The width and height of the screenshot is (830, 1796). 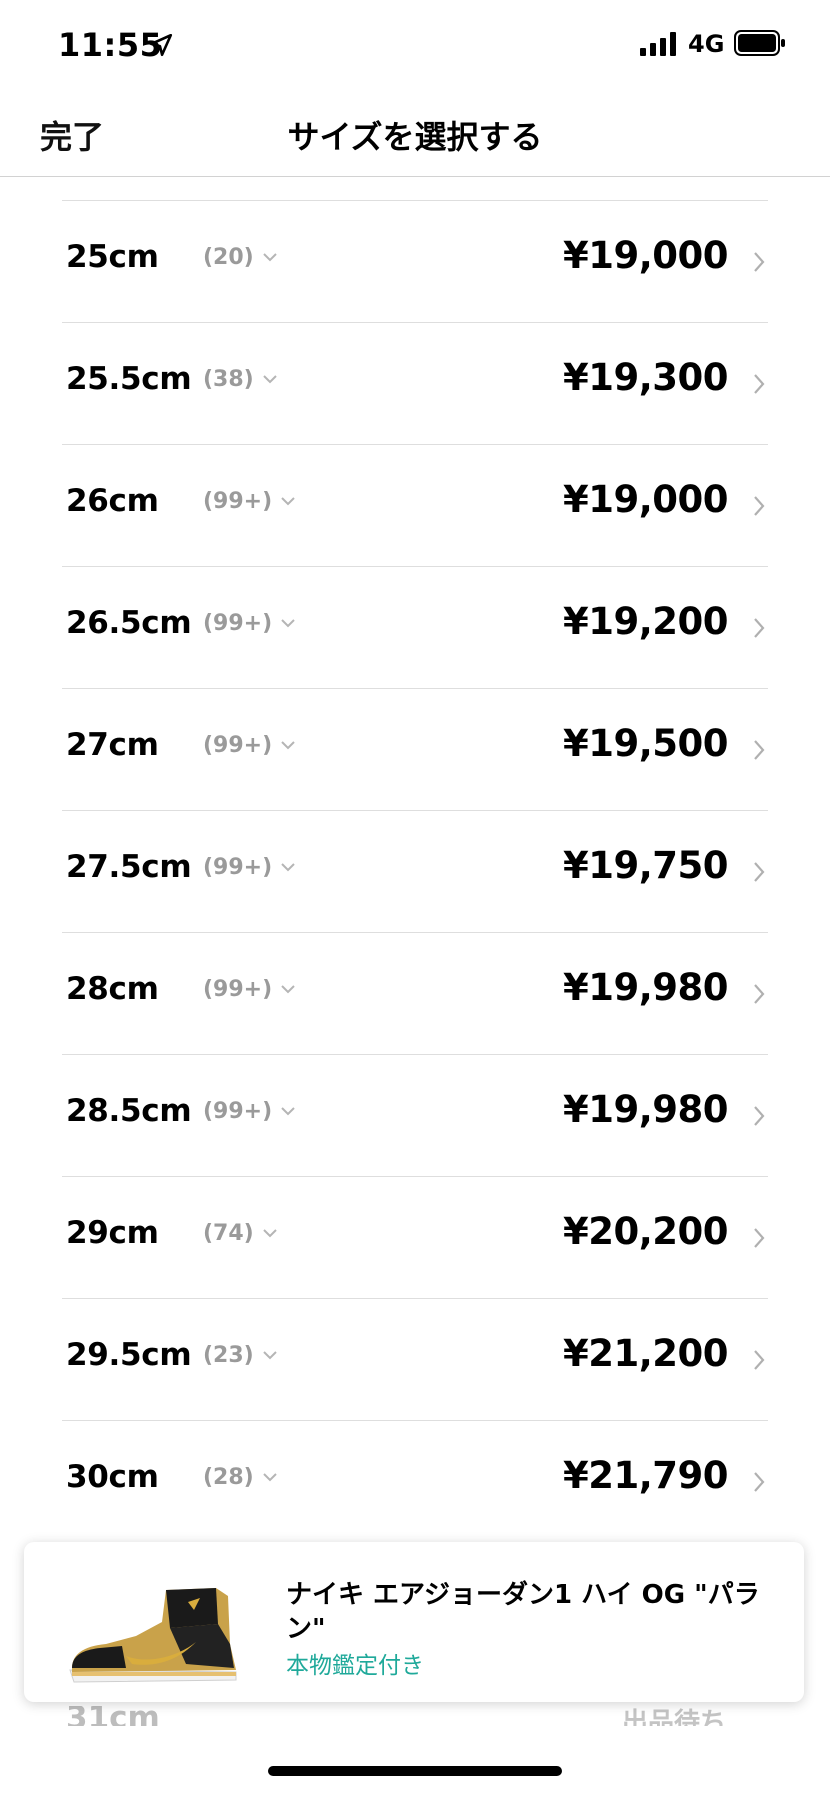 What do you see at coordinates (355, 1666) in the screenshot?
I see `authenticity-badge: 本物鑑定付き` at bounding box center [355, 1666].